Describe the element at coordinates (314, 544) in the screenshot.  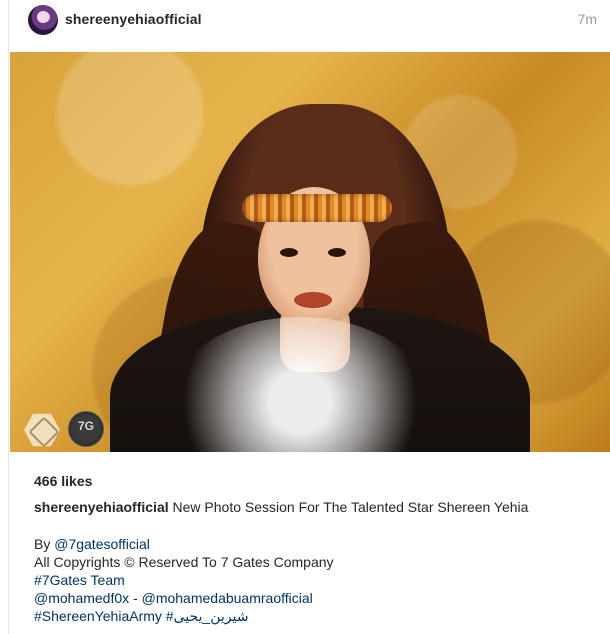
I see `by-line: By @7gatesofficial` at that location.